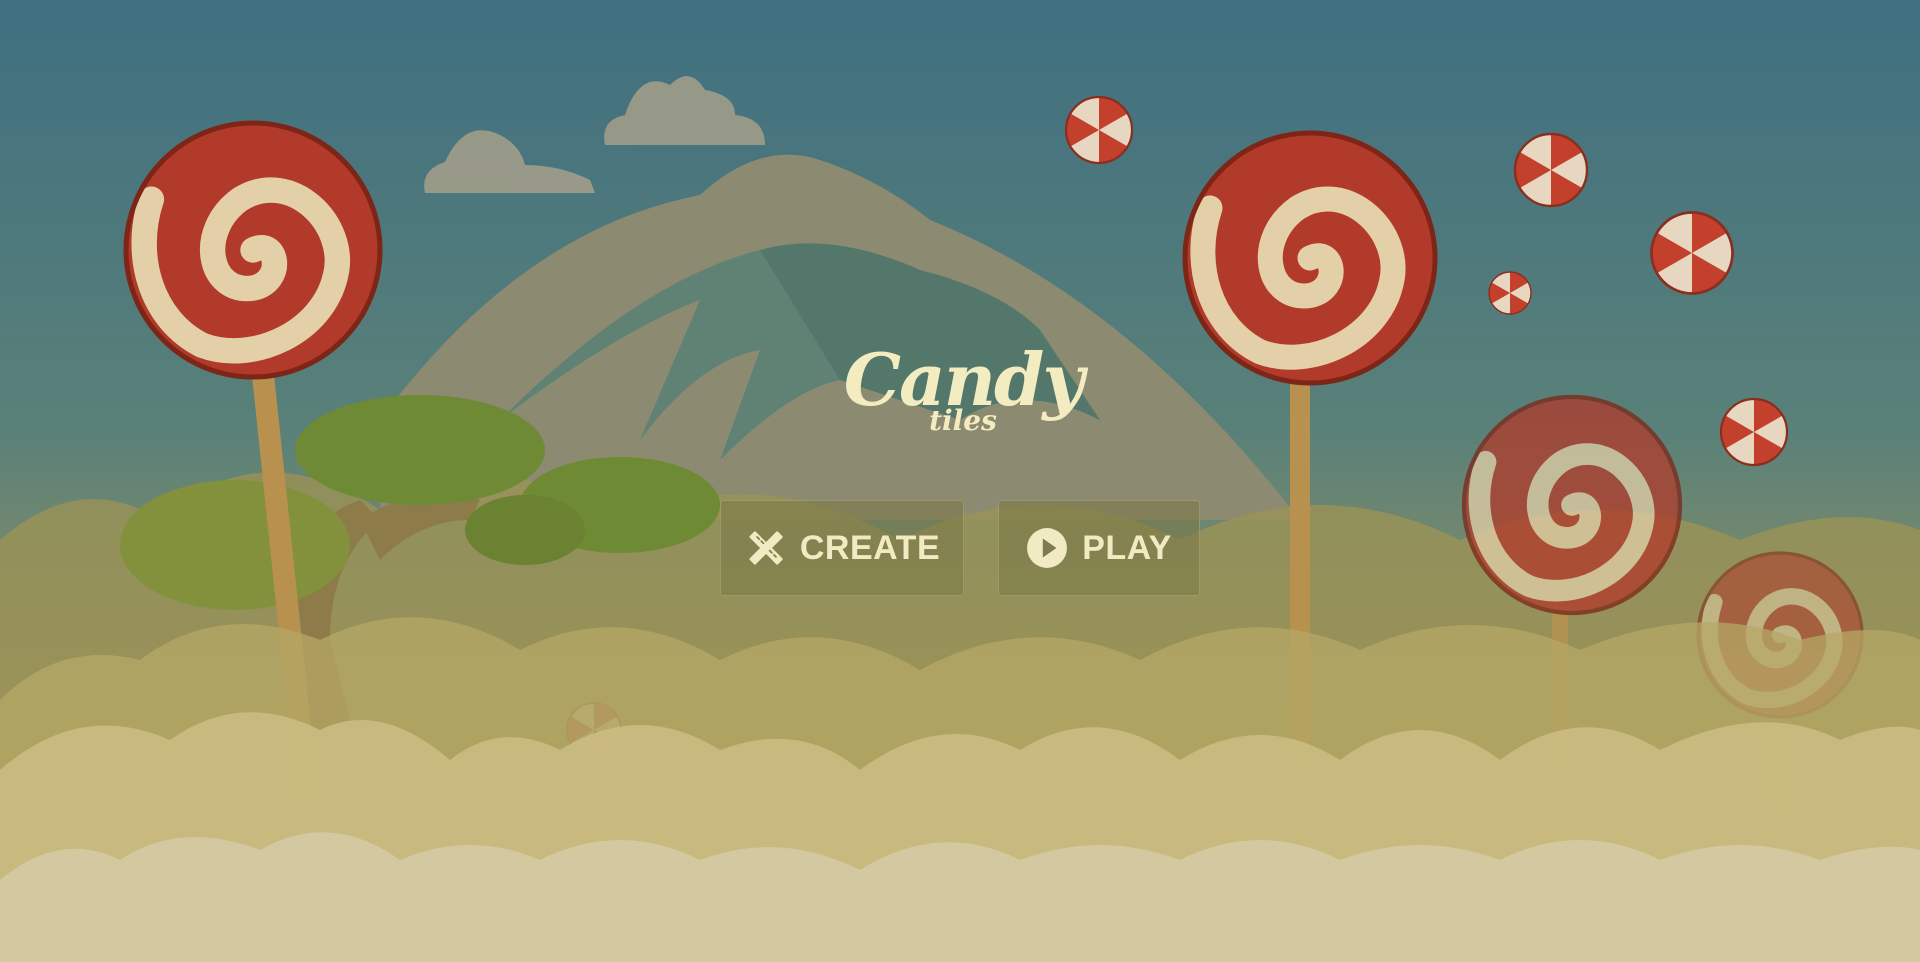 The width and height of the screenshot is (1920, 962). What do you see at coordinates (963, 400) in the screenshot?
I see `game-logo: Candy tiles` at bounding box center [963, 400].